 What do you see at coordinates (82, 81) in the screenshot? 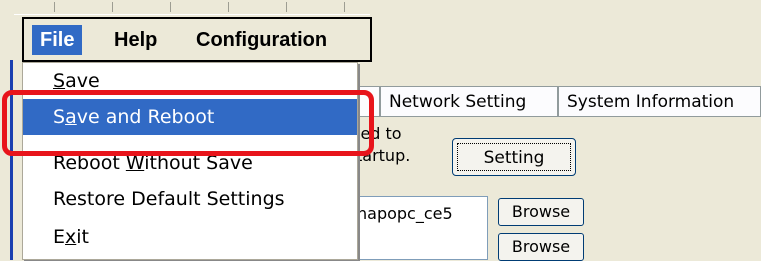
I see `menu-item-save-rest: ave` at bounding box center [82, 81].